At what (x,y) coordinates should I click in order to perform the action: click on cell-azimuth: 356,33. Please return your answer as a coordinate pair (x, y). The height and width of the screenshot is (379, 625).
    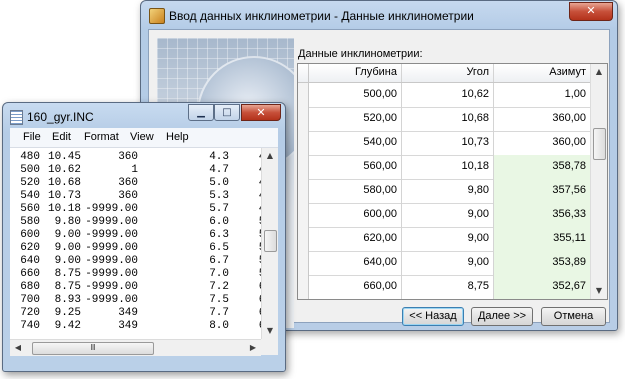
    Looking at the image, I should click on (542, 215).